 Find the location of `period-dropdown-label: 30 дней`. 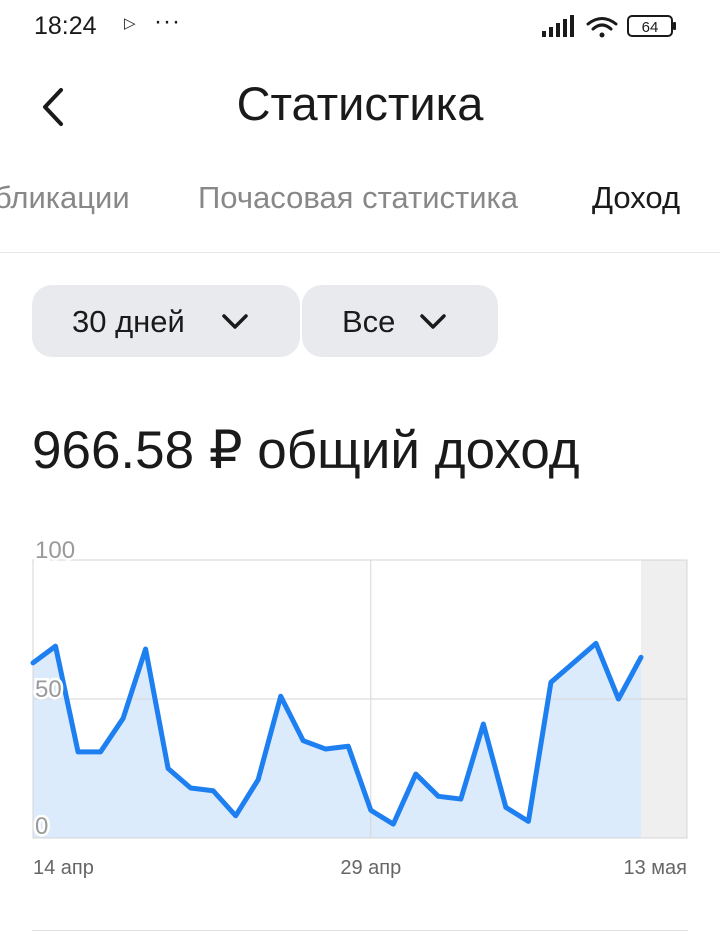

period-dropdown-label: 30 дней is located at coordinates (128, 321).